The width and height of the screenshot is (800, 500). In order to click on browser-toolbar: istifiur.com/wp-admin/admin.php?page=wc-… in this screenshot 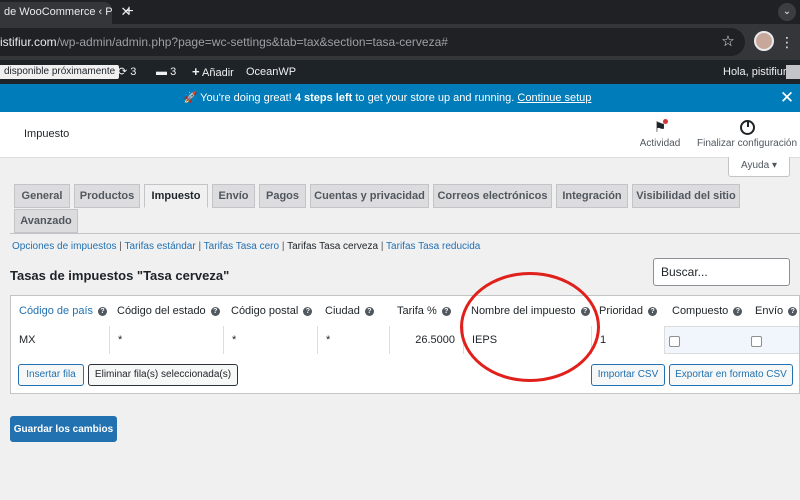, I will do `click(400, 42)`.